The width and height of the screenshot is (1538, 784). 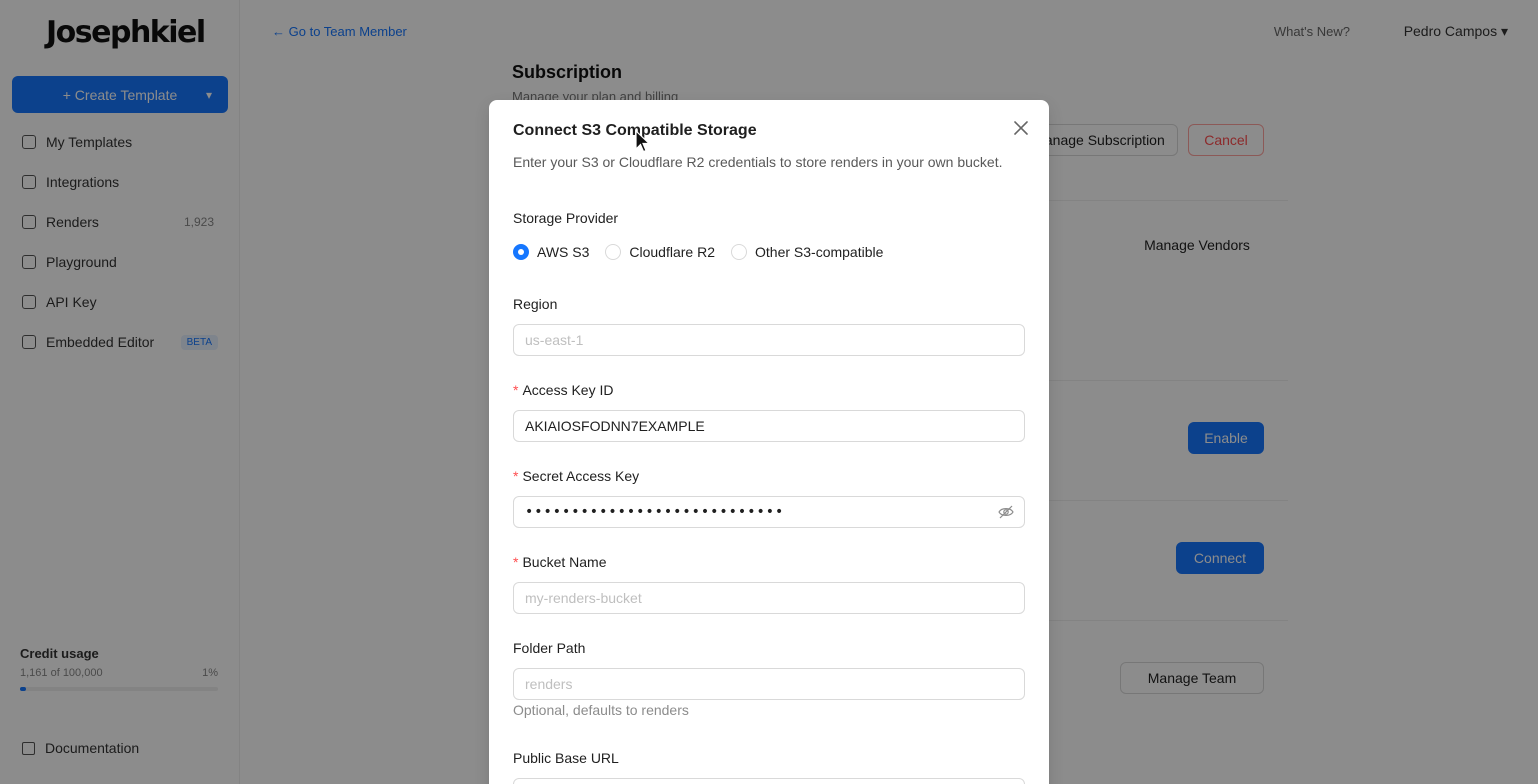 I want to click on storage-provider-label: Storage Provider, so click(x=566, y=218).